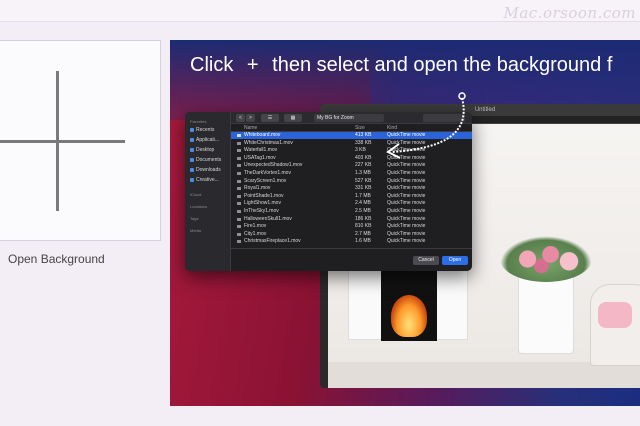  I want to click on group-button: ▦, so click(293, 118).